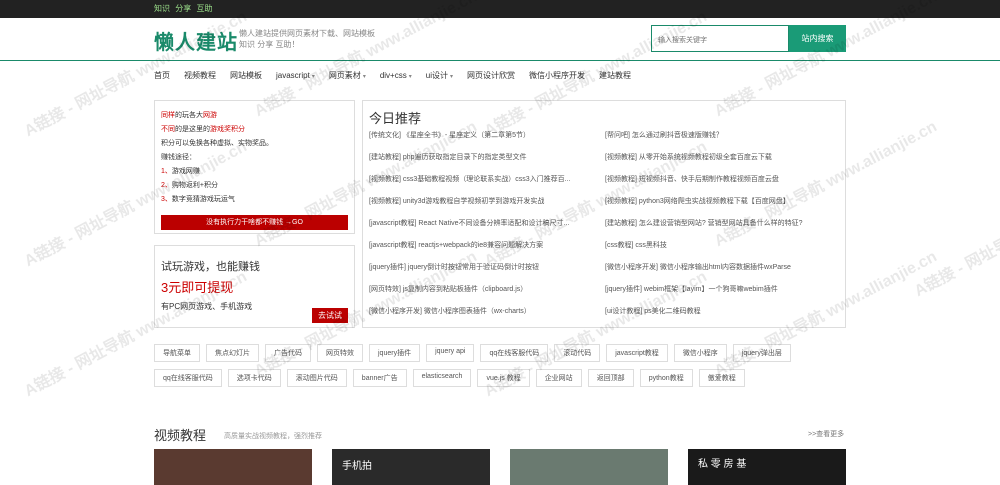  I want to click on tag-link: 广告代码, so click(288, 353).